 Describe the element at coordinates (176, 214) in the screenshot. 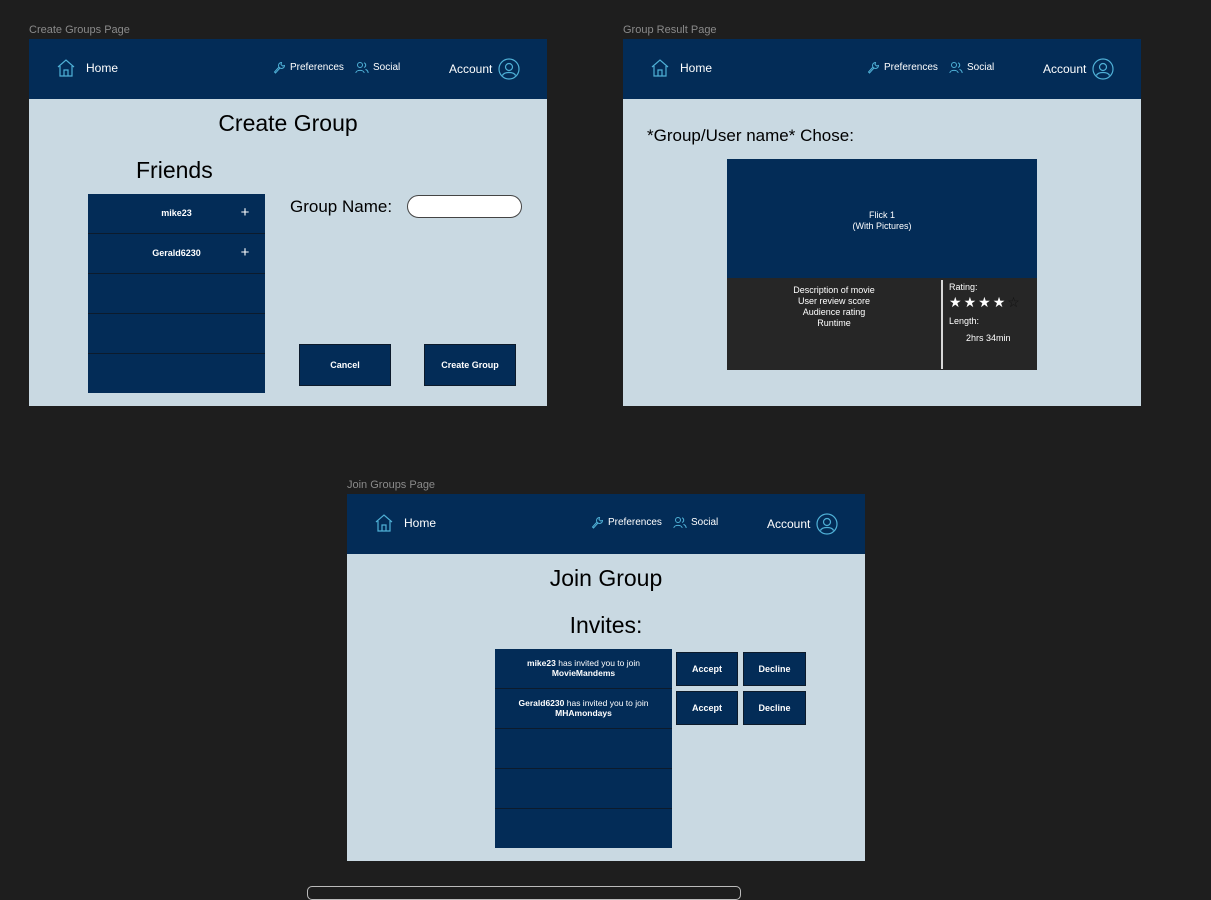

I see `friend-row: mike23 +` at that location.